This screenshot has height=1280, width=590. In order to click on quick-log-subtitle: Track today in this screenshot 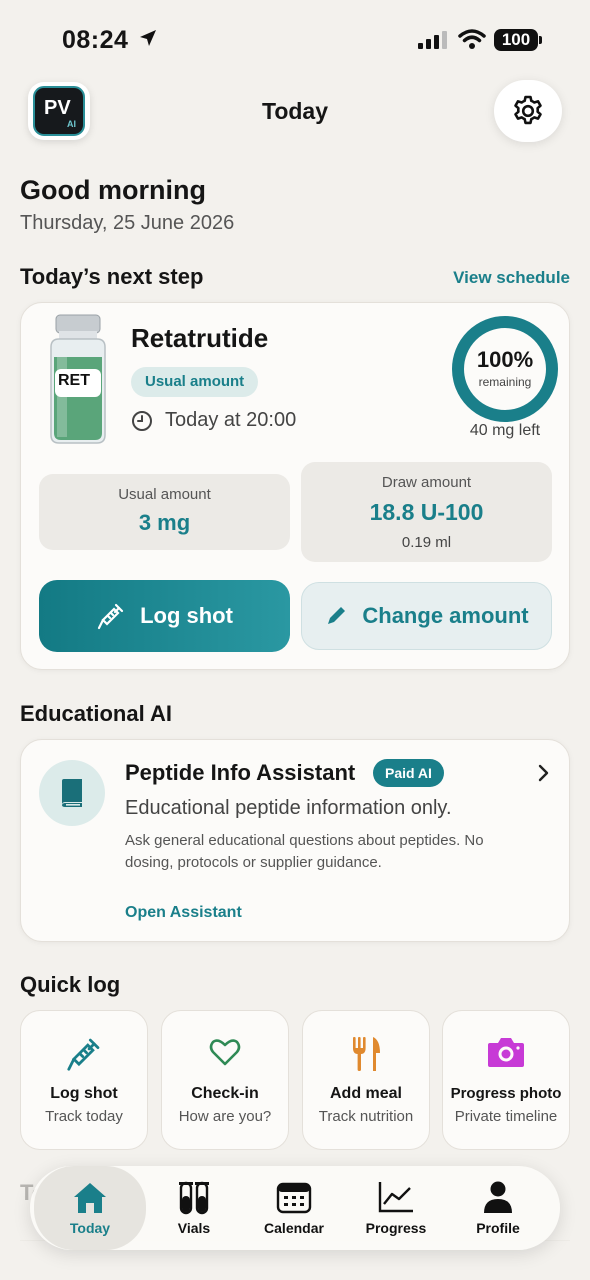, I will do `click(84, 1116)`.